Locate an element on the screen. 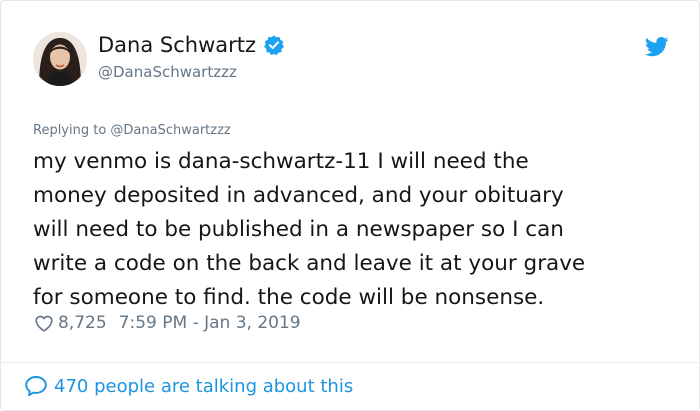 This screenshot has height=411, width=700. replying-to-label: Replying to @DanaSchwartzzz is located at coordinates (132, 130).